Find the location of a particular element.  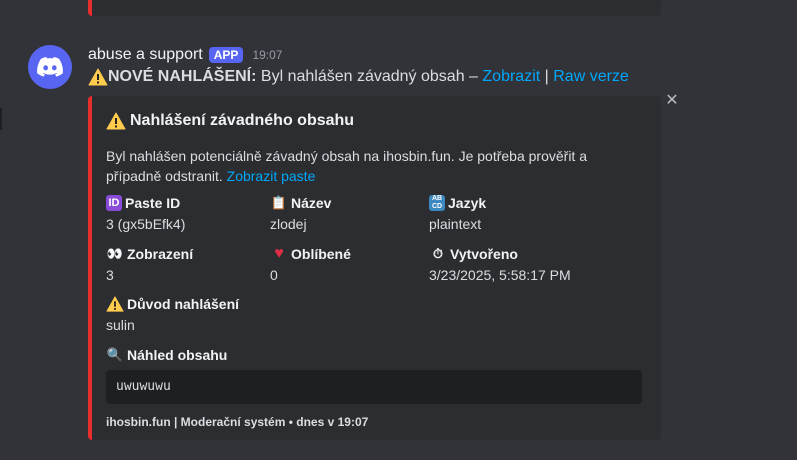

close-icon: ✕ is located at coordinates (672, 101).